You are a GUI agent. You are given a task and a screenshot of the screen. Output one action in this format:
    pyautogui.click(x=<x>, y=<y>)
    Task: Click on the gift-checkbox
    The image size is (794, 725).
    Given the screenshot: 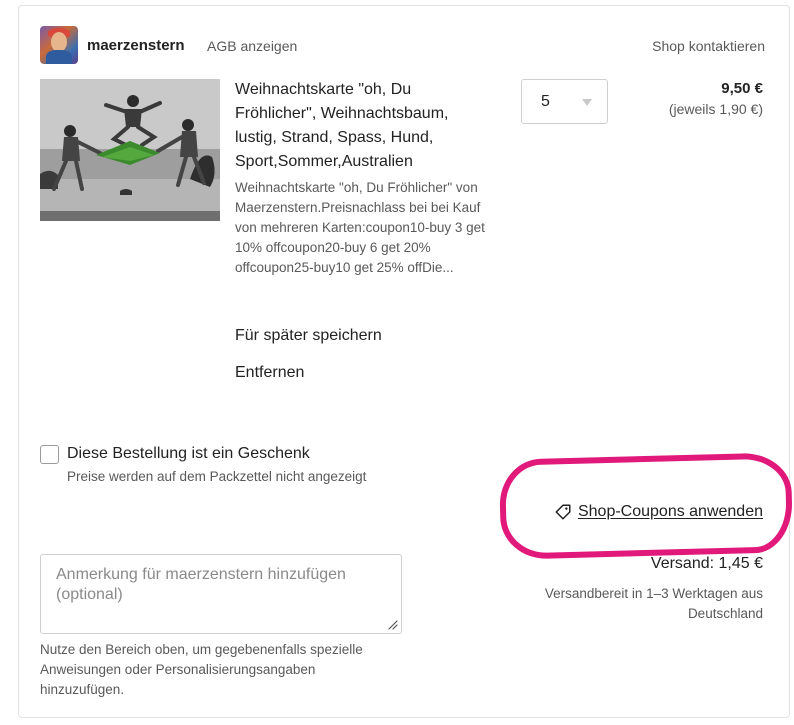 What is the action you would take?
    pyautogui.click(x=49, y=454)
    